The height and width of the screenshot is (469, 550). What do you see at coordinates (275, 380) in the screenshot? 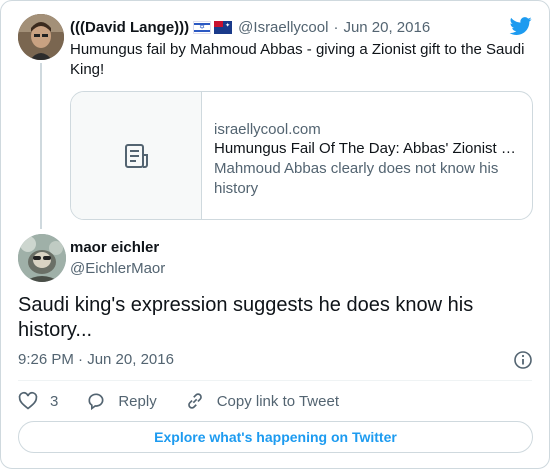
I see `divider` at bounding box center [275, 380].